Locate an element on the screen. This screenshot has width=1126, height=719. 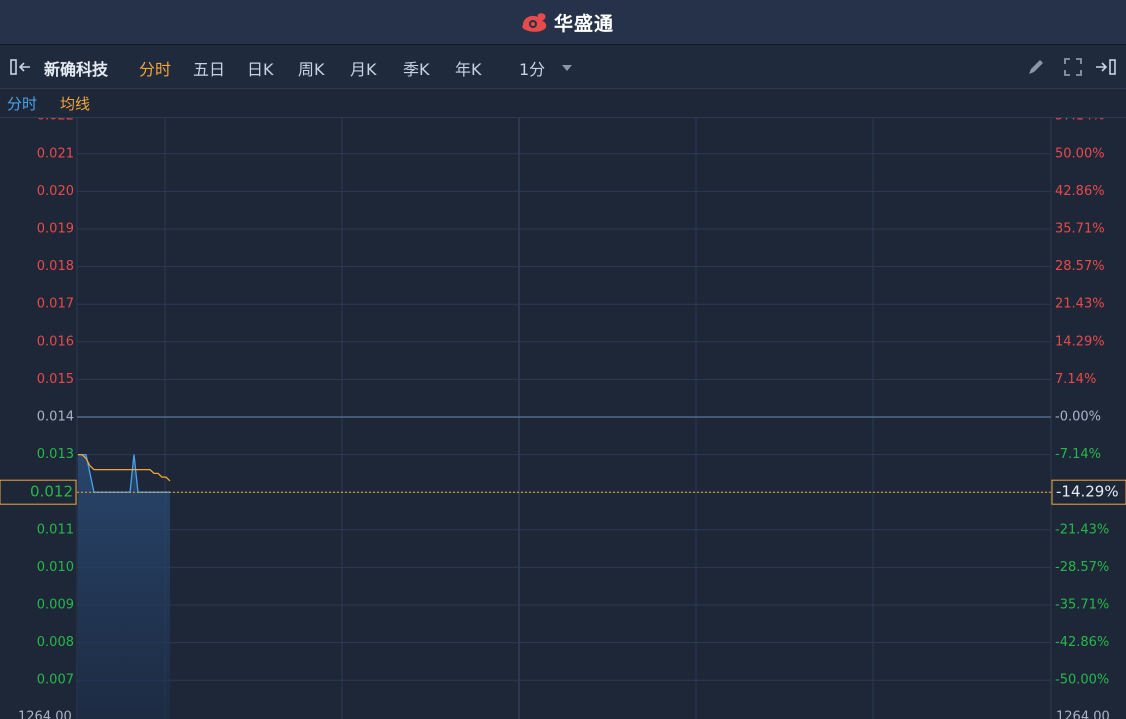
pct-tick-label: 7.14% is located at coordinates (1075, 379).